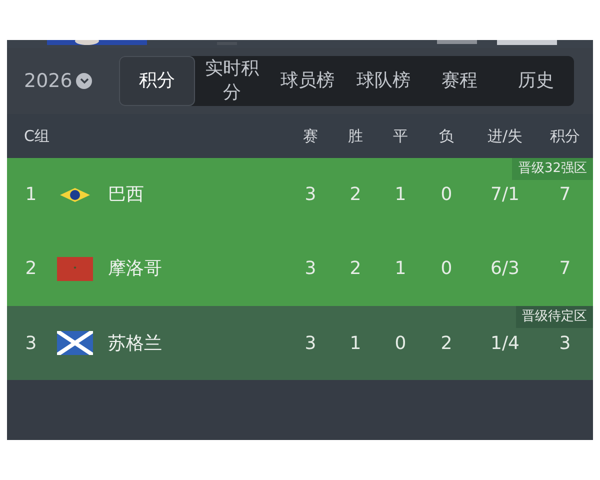  Describe the element at coordinates (565, 136) in the screenshot. I see `column-header: 积分` at that location.